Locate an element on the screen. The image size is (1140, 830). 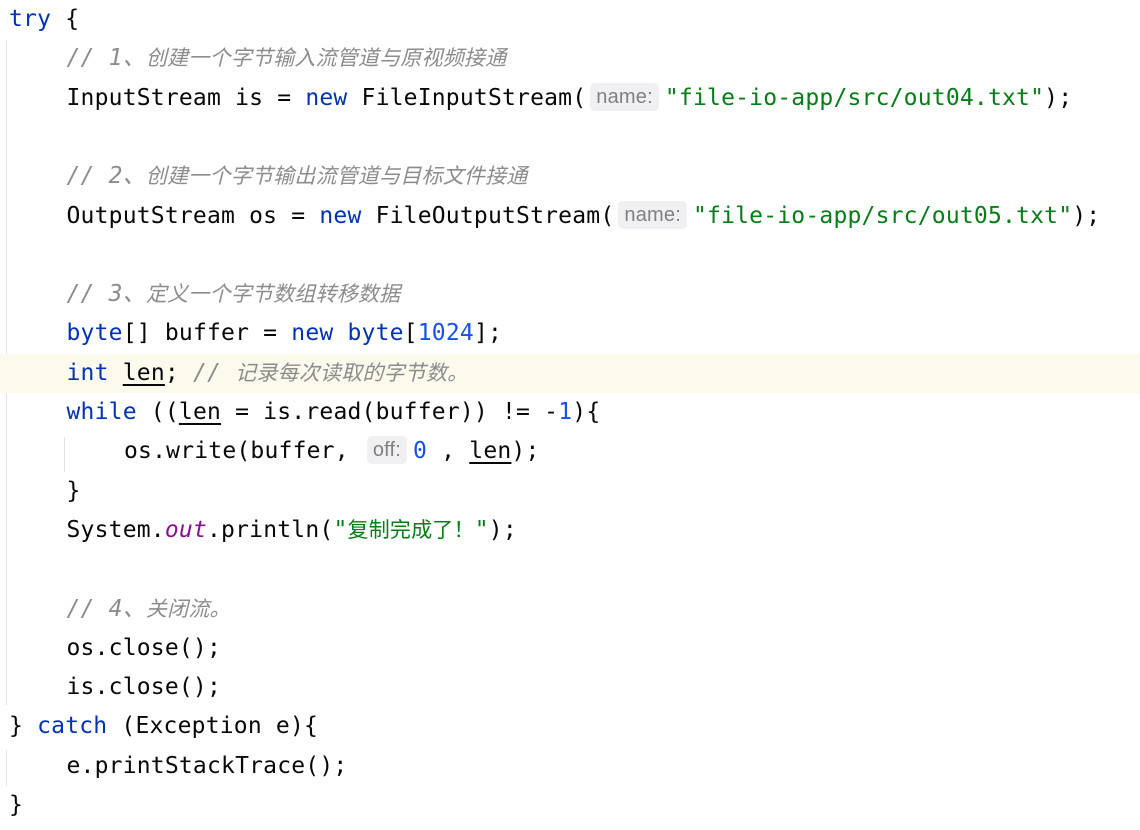
code-text: ){ is located at coordinates (586, 412).